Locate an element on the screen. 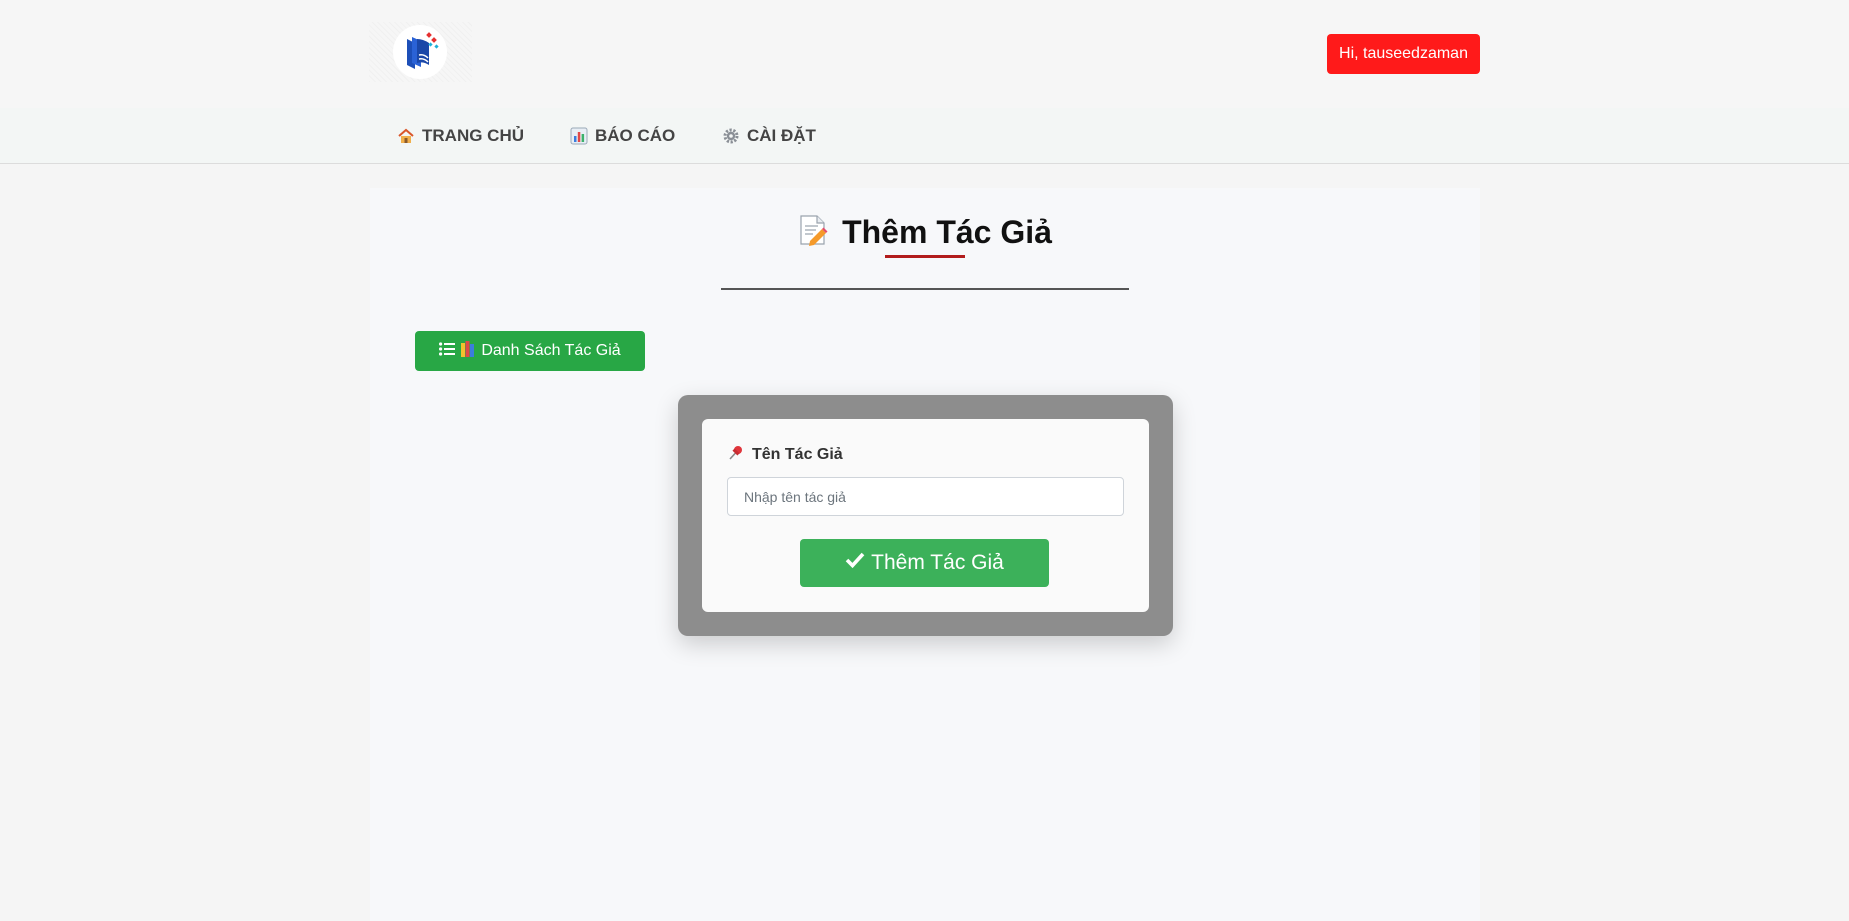 This screenshot has height=921, width=1849. author-name-label: Tên Tác Giả is located at coordinates (785, 455).